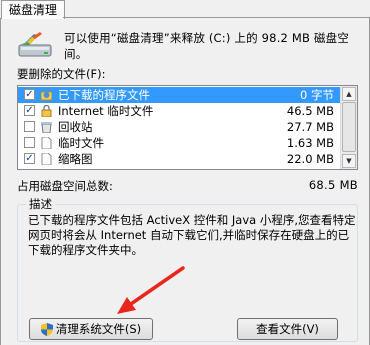 The image size is (370, 345). Describe the element at coordinates (310, 159) in the screenshot. I see `list-item-size: 22.0 MB` at that location.